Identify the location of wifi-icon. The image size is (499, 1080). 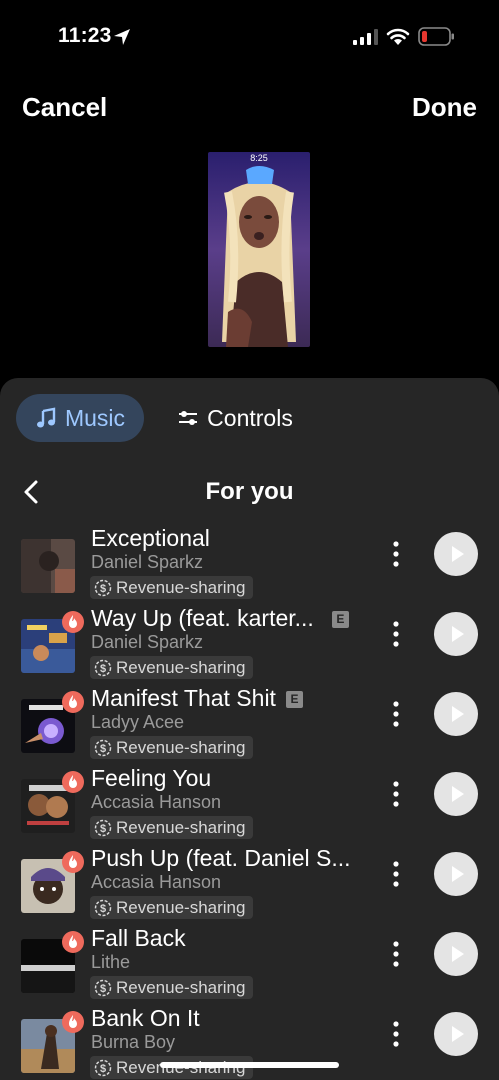
(398, 36).